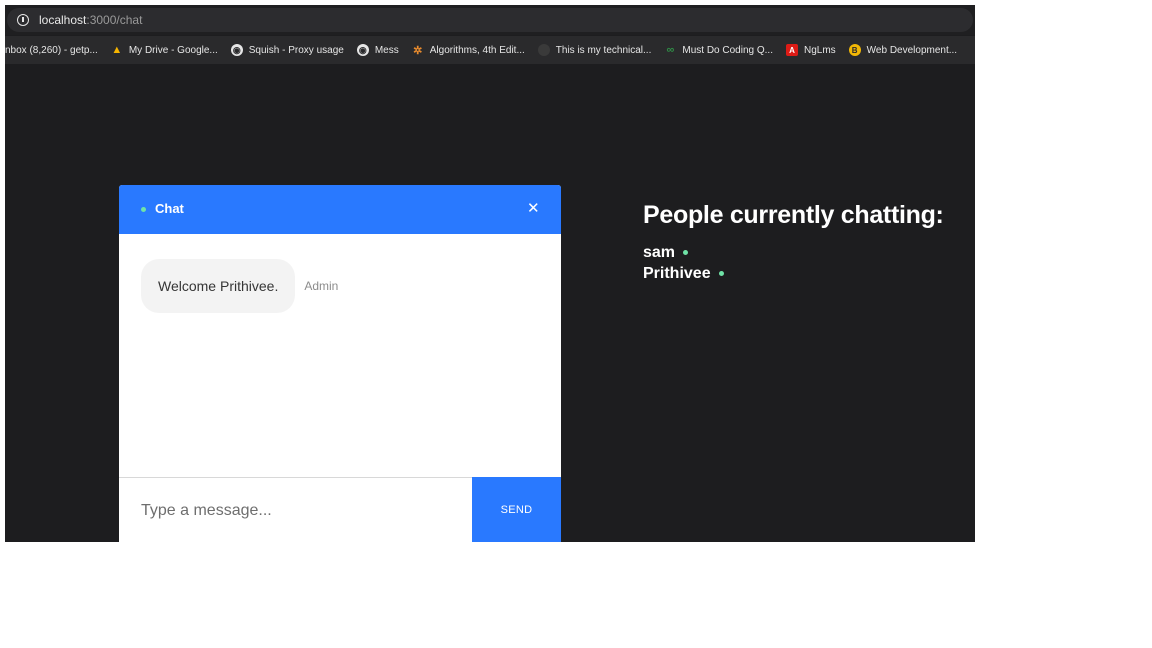 This screenshot has height=648, width=1152. What do you see at coordinates (793, 273) in the screenshot?
I see `user-item: Prithivee` at bounding box center [793, 273].